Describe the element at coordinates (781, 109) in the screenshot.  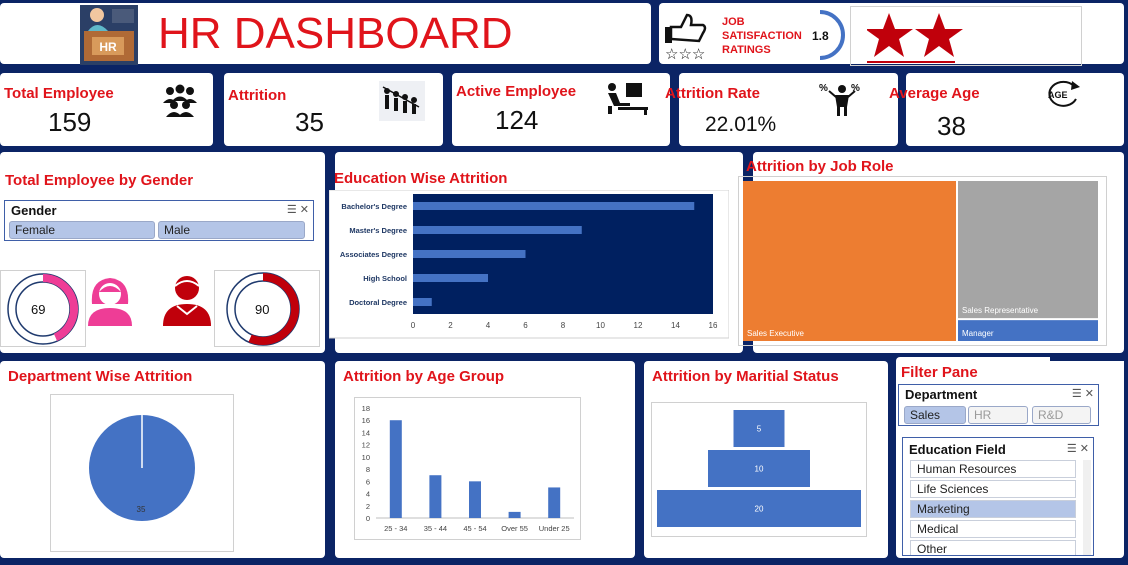
I see `kpi-attrition-rate: Attrition Rate 22.01% % %` at that location.